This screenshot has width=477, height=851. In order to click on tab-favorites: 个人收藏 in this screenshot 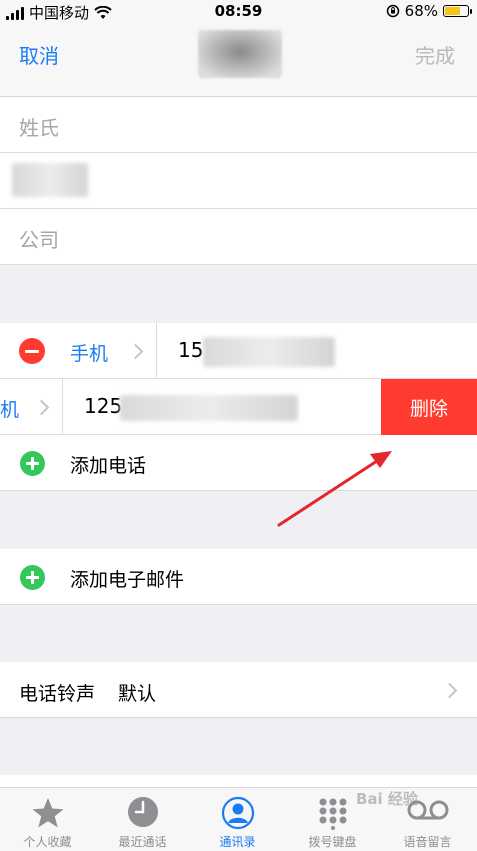, I will do `click(47, 819)`.